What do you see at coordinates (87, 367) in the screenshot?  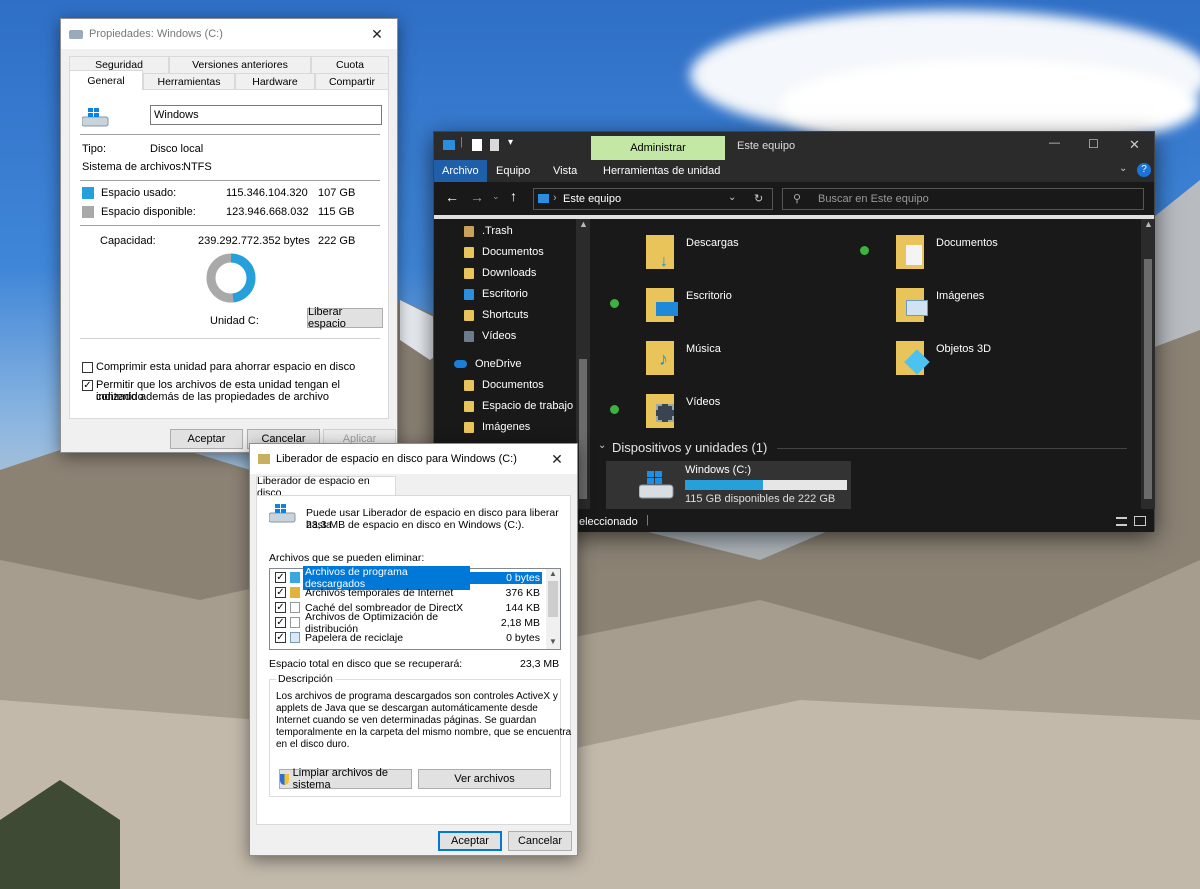 I see `compress-checkbox` at bounding box center [87, 367].